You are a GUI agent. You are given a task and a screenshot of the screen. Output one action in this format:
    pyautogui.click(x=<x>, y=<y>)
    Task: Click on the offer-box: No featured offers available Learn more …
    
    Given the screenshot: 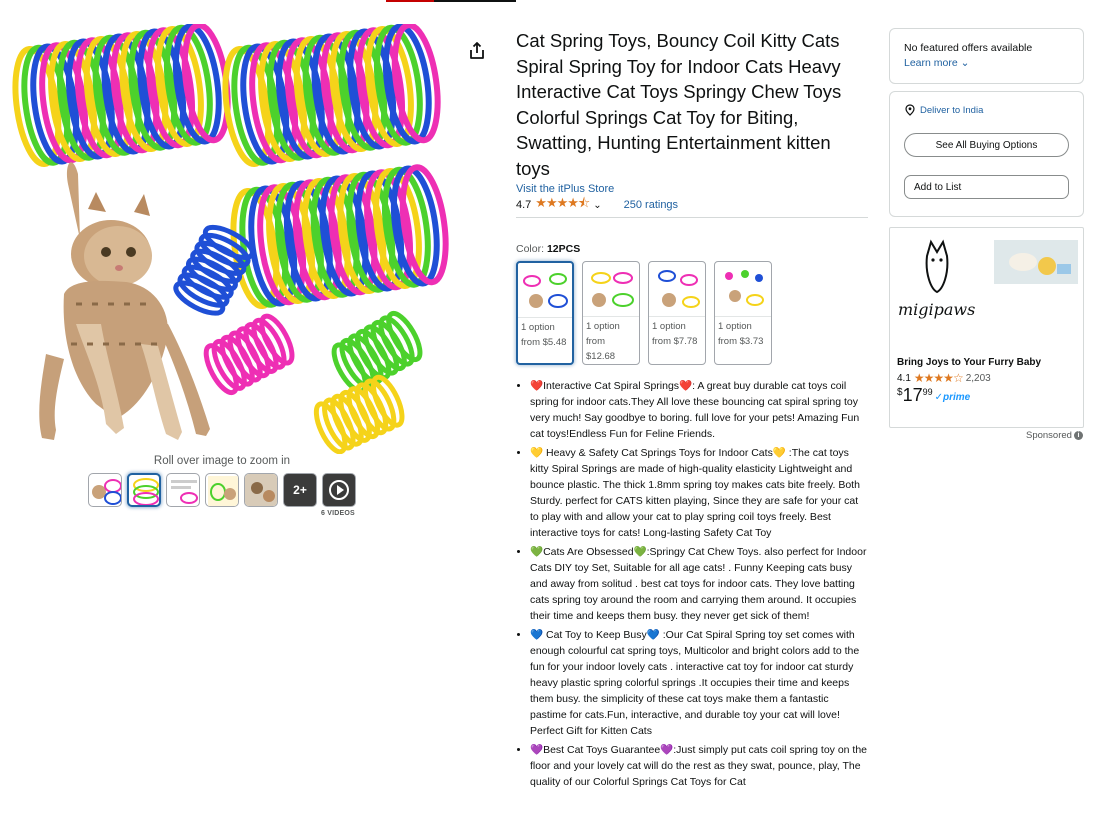 What is the action you would take?
    pyautogui.click(x=986, y=56)
    